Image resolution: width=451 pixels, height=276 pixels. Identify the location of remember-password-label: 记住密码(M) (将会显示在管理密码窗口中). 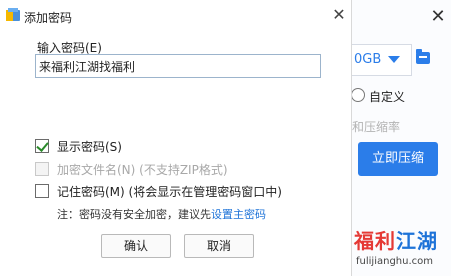
(169, 191).